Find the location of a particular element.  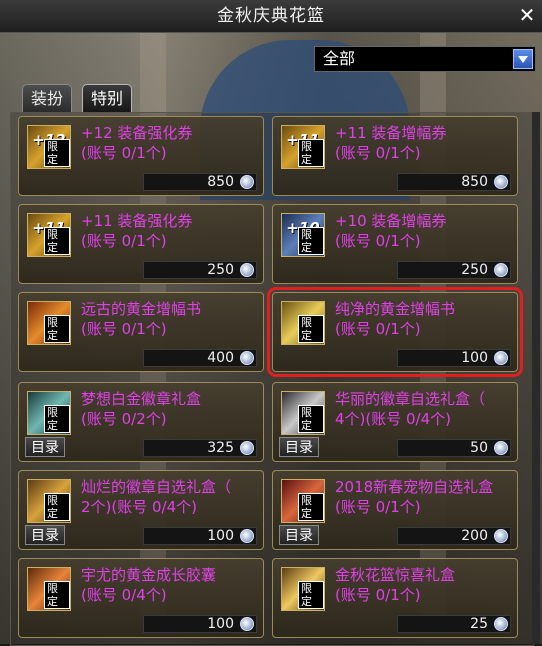

item-name: +10 装备增幅券 is located at coordinates (391, 221).